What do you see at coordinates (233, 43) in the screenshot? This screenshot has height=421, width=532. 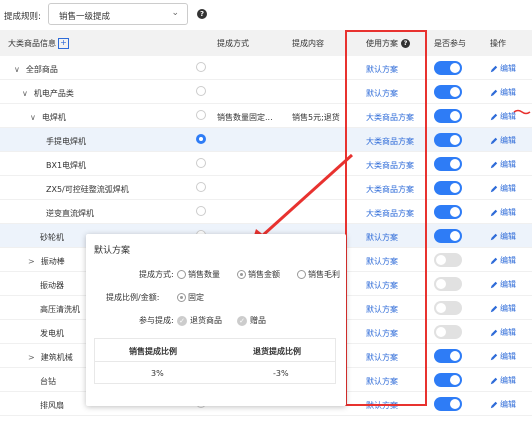 I see `header-method: 提成方式` at bounding box center [233, 43].